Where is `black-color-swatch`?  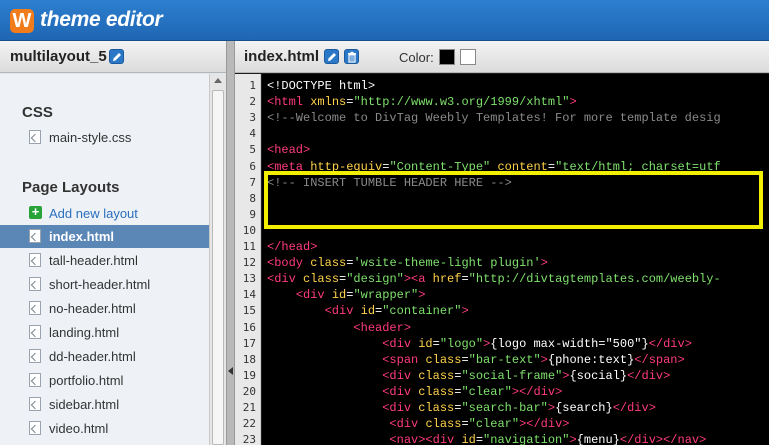 black-color-swatch is located at coordinates (447, 57).